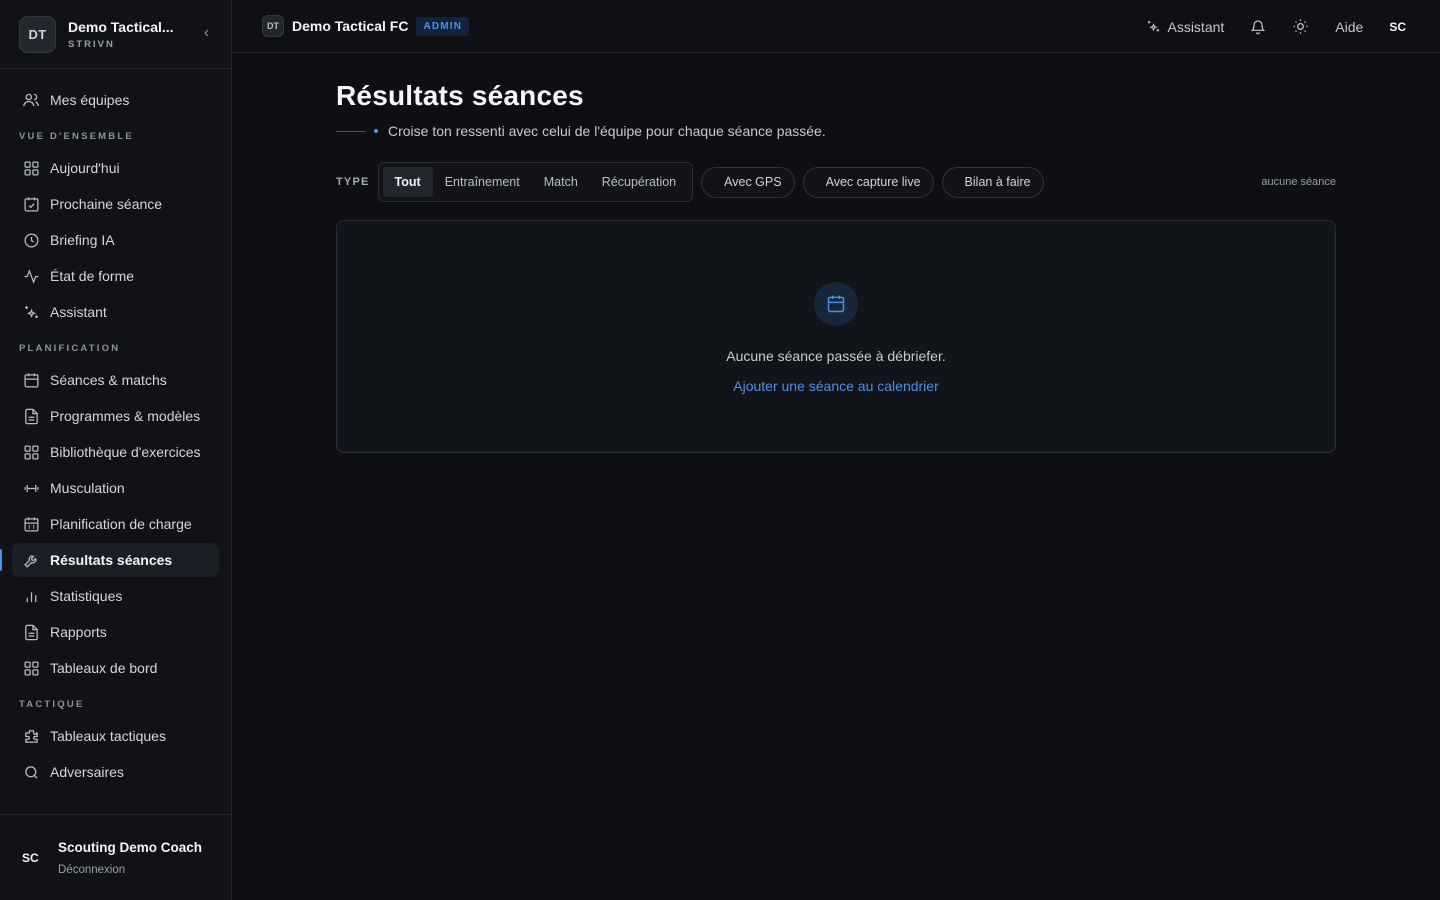 This screenshot has width=1440, height=900. I want to click on sidebar-item-statistics: Statistiques, so click(115, 596).